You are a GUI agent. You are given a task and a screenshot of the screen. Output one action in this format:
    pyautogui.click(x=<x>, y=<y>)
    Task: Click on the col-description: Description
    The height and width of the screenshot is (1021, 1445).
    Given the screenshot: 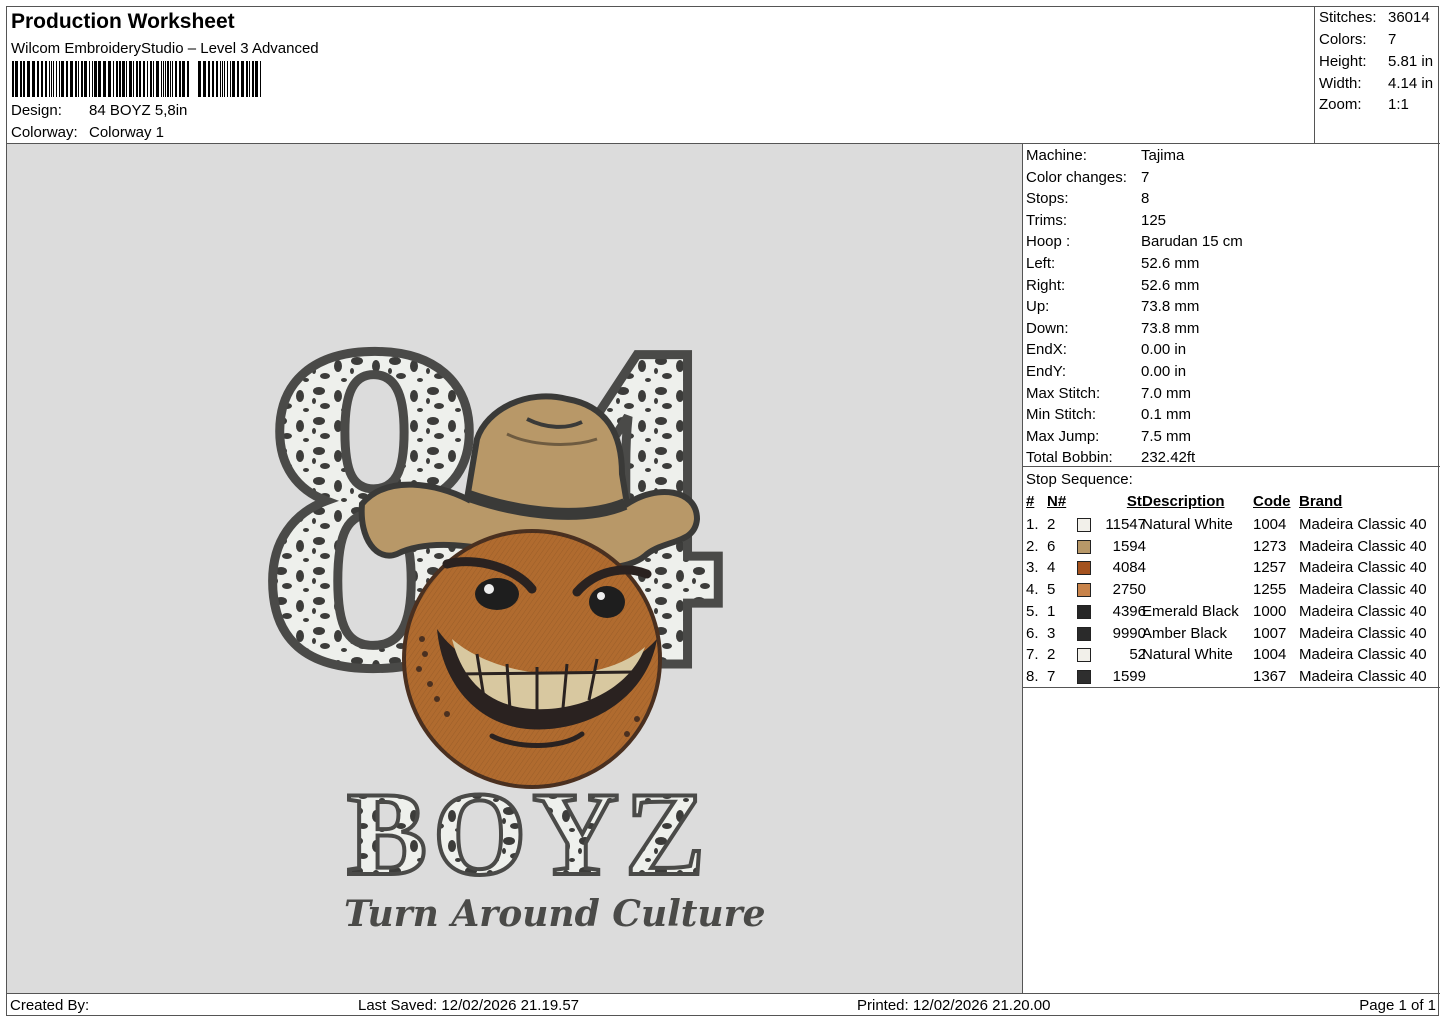 What is the action you would take?
    pyautogui.click(x=1183, y=501)
    